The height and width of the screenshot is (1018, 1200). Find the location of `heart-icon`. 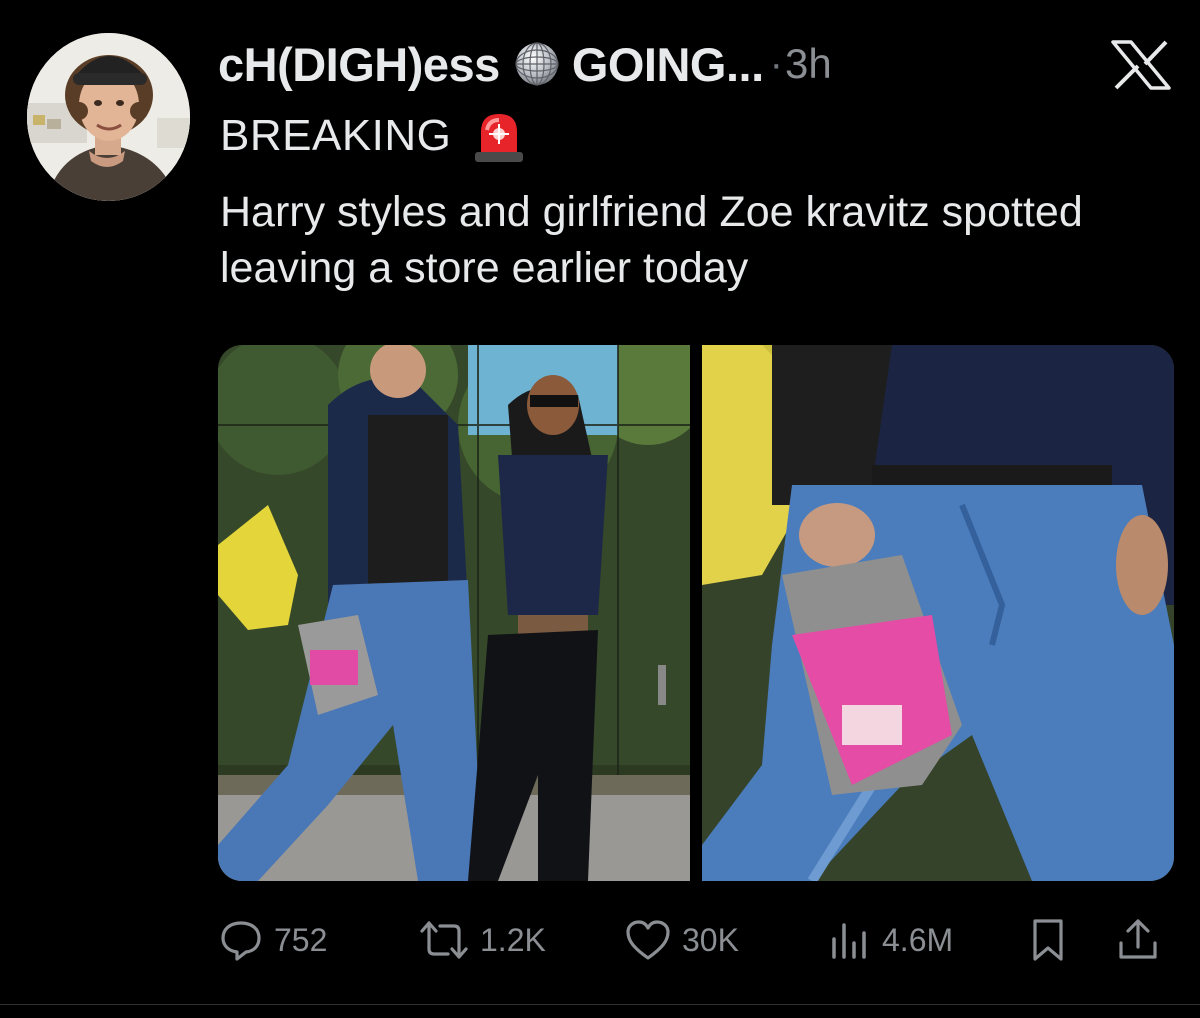

heart-icon is located at coordinates (648, 940).